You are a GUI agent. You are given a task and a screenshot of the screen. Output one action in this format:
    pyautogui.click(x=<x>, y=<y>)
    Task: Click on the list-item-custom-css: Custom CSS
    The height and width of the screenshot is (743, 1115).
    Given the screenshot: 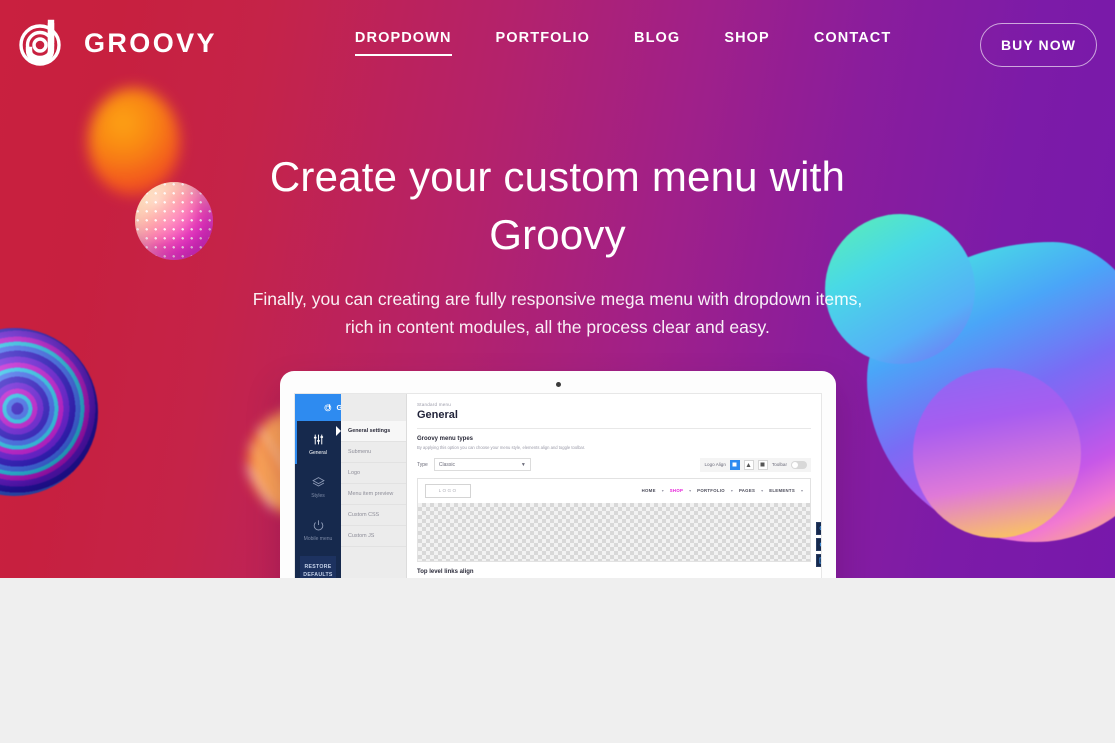 What is the action you would take?
    pyautogui.click(x=373, y=515)
    